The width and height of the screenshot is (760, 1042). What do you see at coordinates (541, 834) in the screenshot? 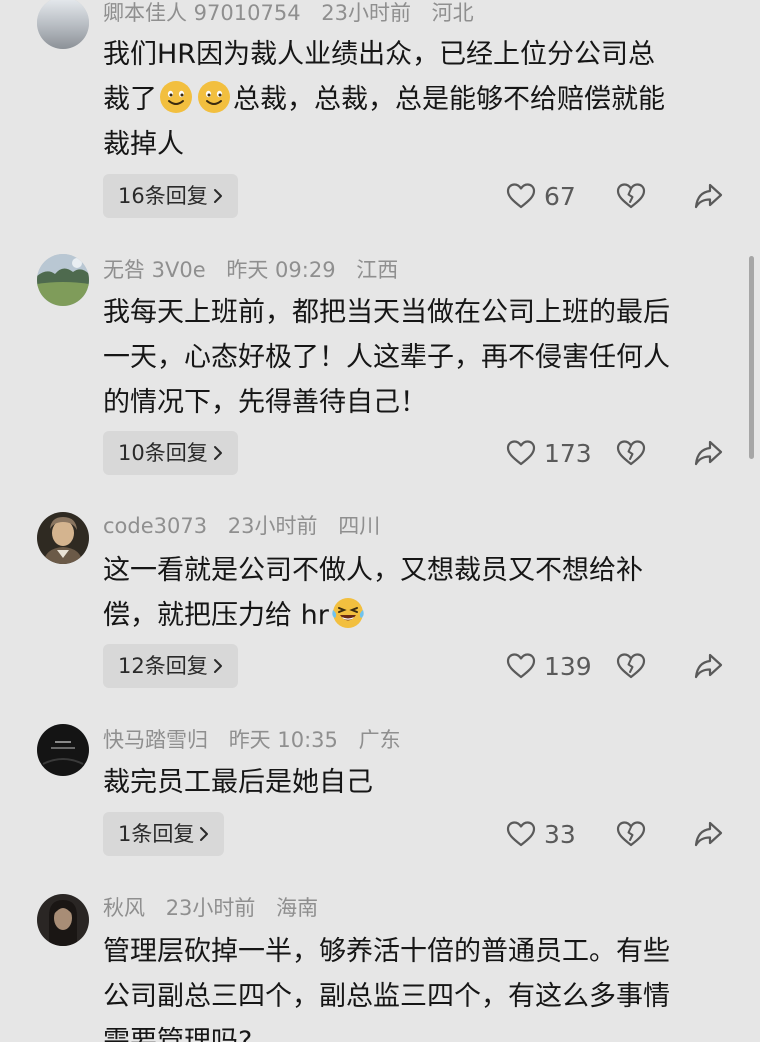
I see `like-button: 33` at bounding box center [541, 834].